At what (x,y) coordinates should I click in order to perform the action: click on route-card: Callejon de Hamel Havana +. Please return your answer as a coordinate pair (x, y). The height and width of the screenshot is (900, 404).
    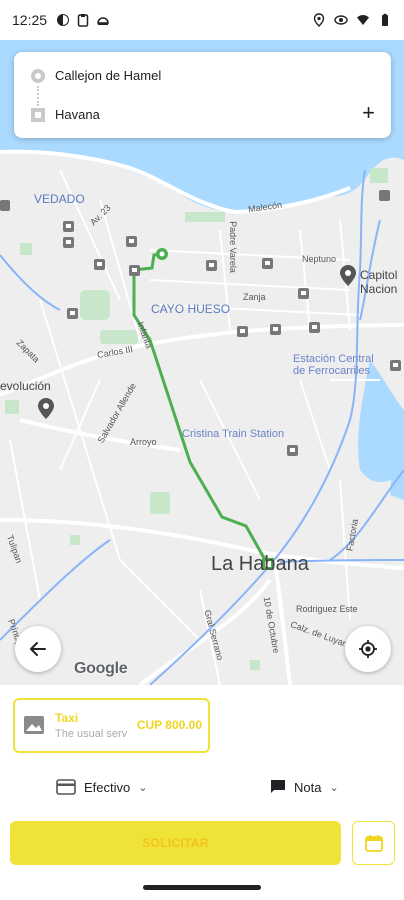
    Looking at the image, I should click on (202, 95).